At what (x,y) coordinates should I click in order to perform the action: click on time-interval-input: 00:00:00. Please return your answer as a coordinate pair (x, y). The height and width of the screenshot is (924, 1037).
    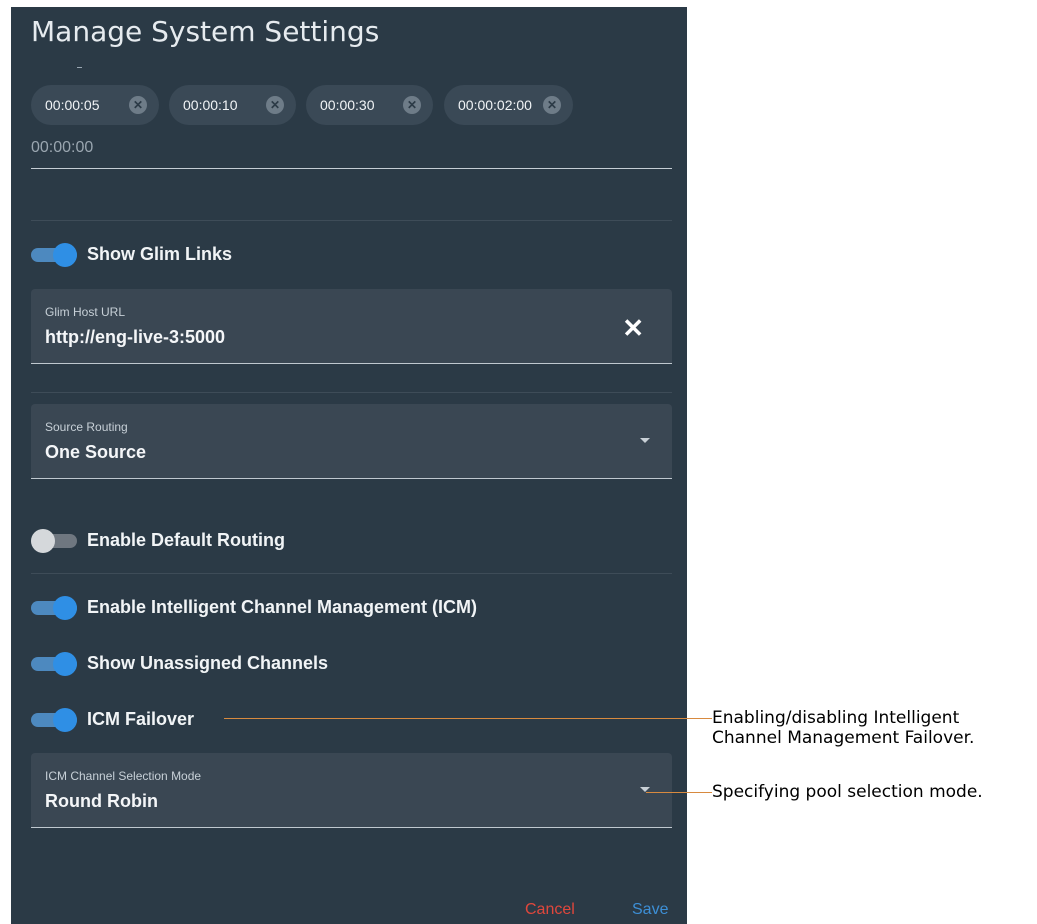
    Looking at the image, I should click on (351, 152).